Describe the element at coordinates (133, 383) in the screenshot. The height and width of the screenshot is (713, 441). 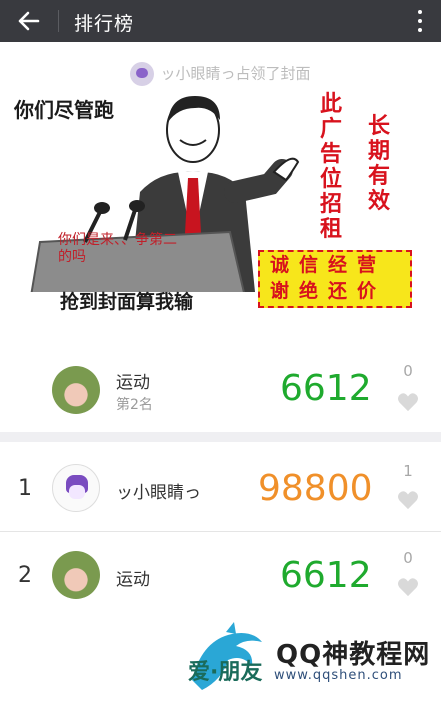
I see `my-name: 运动` at that location.